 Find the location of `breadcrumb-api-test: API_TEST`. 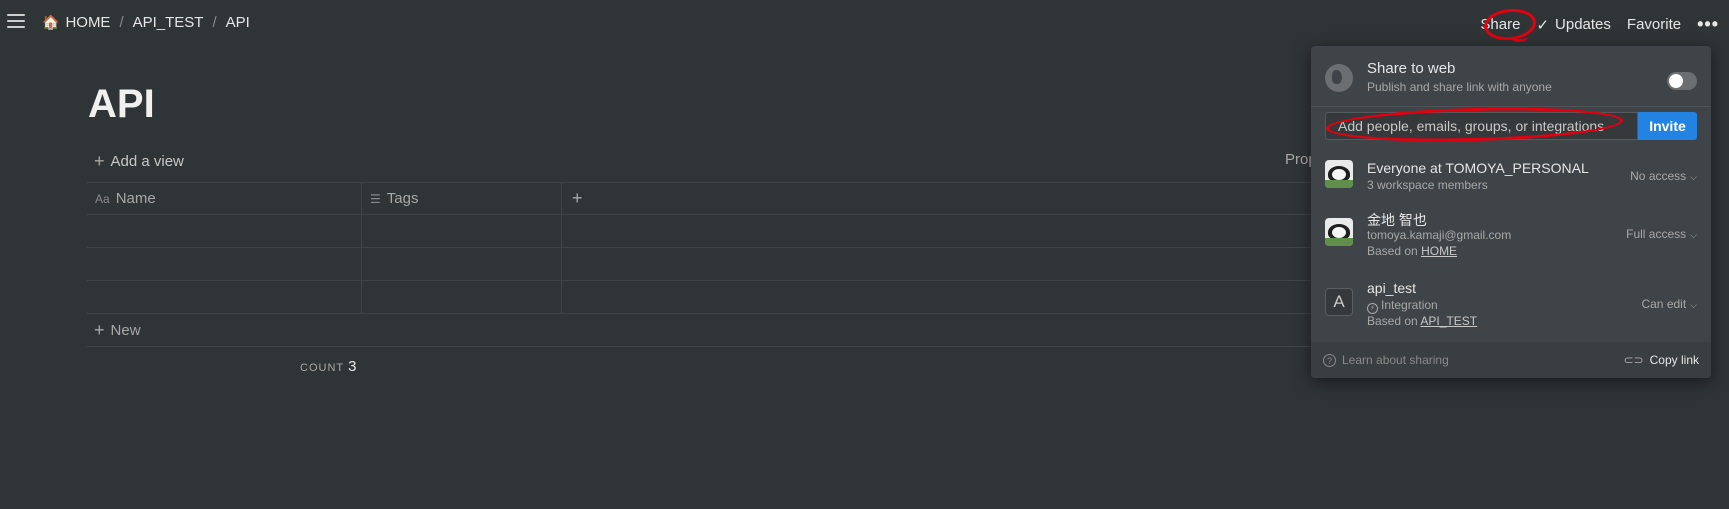

breadcrumb-api-test: API_TEST is located at coordinates (168, 22).